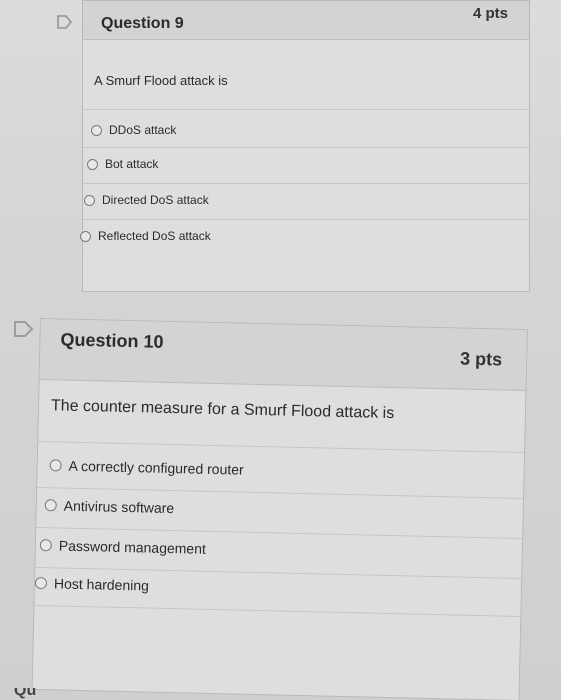 Image resolution: width=561 pixels, height=700 pixels. I want to click on answer-option: A correctly configured router, so click(146, 467).